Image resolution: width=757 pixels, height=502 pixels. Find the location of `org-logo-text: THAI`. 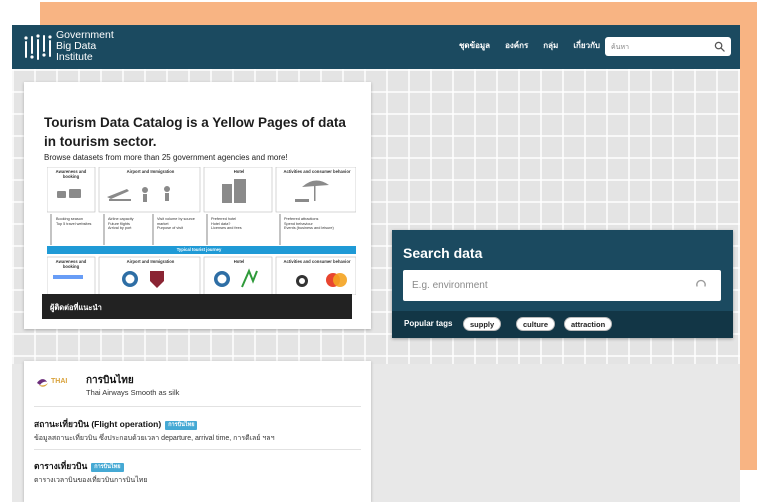

org-logo-text: THAI is located at coordinates (59, 381).